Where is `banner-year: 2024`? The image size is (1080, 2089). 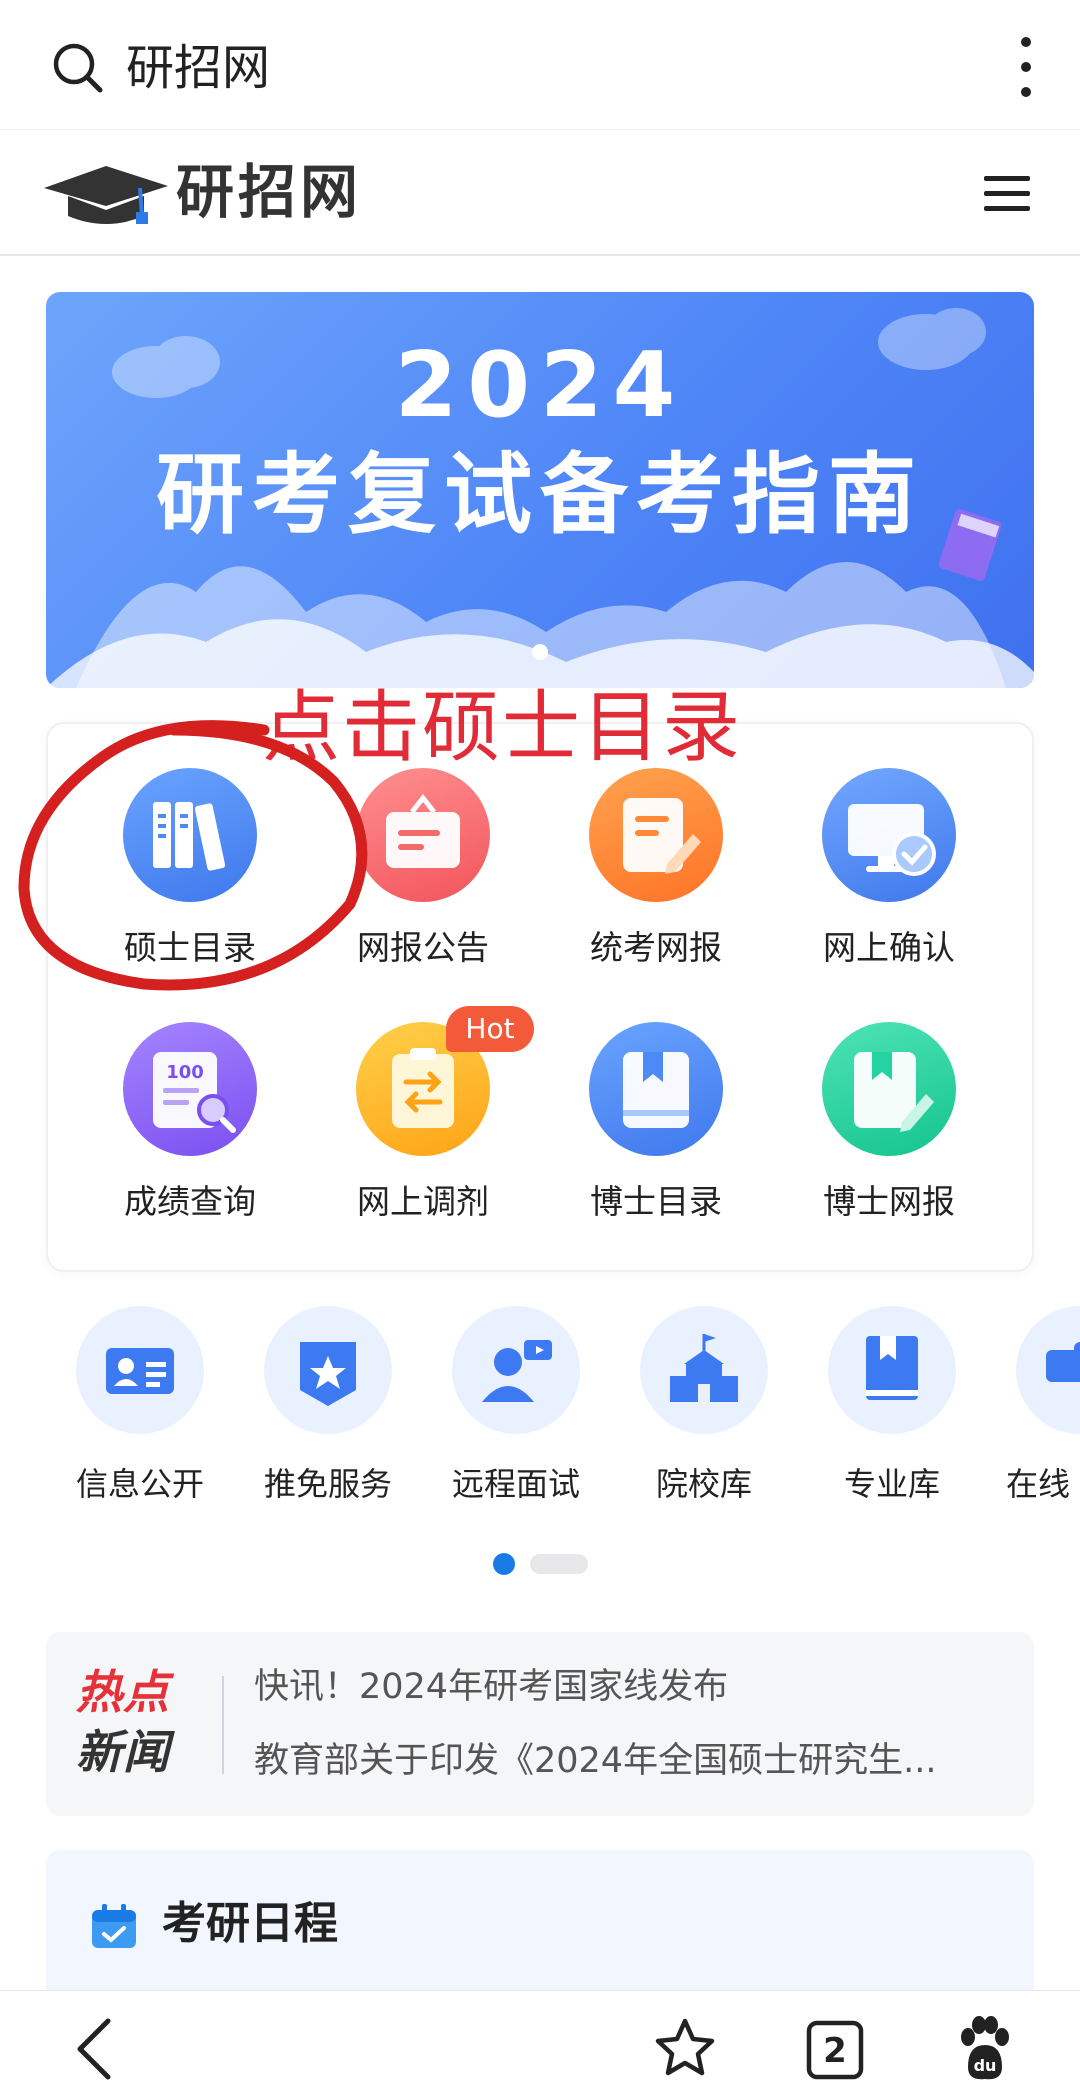
banner-year: 2024 is located at coordinates (540, 385).